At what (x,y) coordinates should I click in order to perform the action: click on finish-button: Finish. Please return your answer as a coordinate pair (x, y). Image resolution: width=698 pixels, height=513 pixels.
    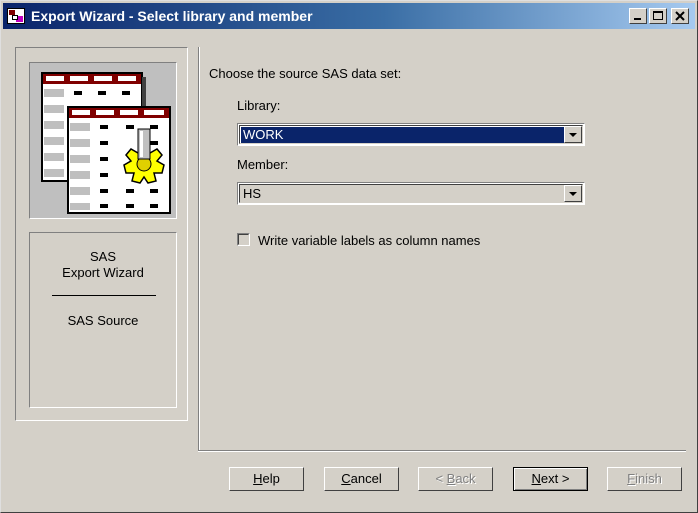
    Looking at the image, I should click on (644, 479).